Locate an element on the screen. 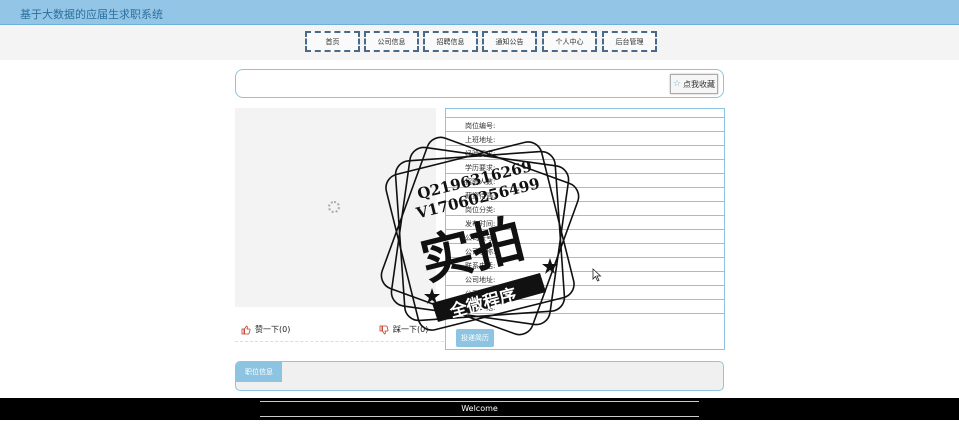 The width and height of the screenshot is (959, 445). nav-item-home: 首页 is located at coordinates (332, 41).